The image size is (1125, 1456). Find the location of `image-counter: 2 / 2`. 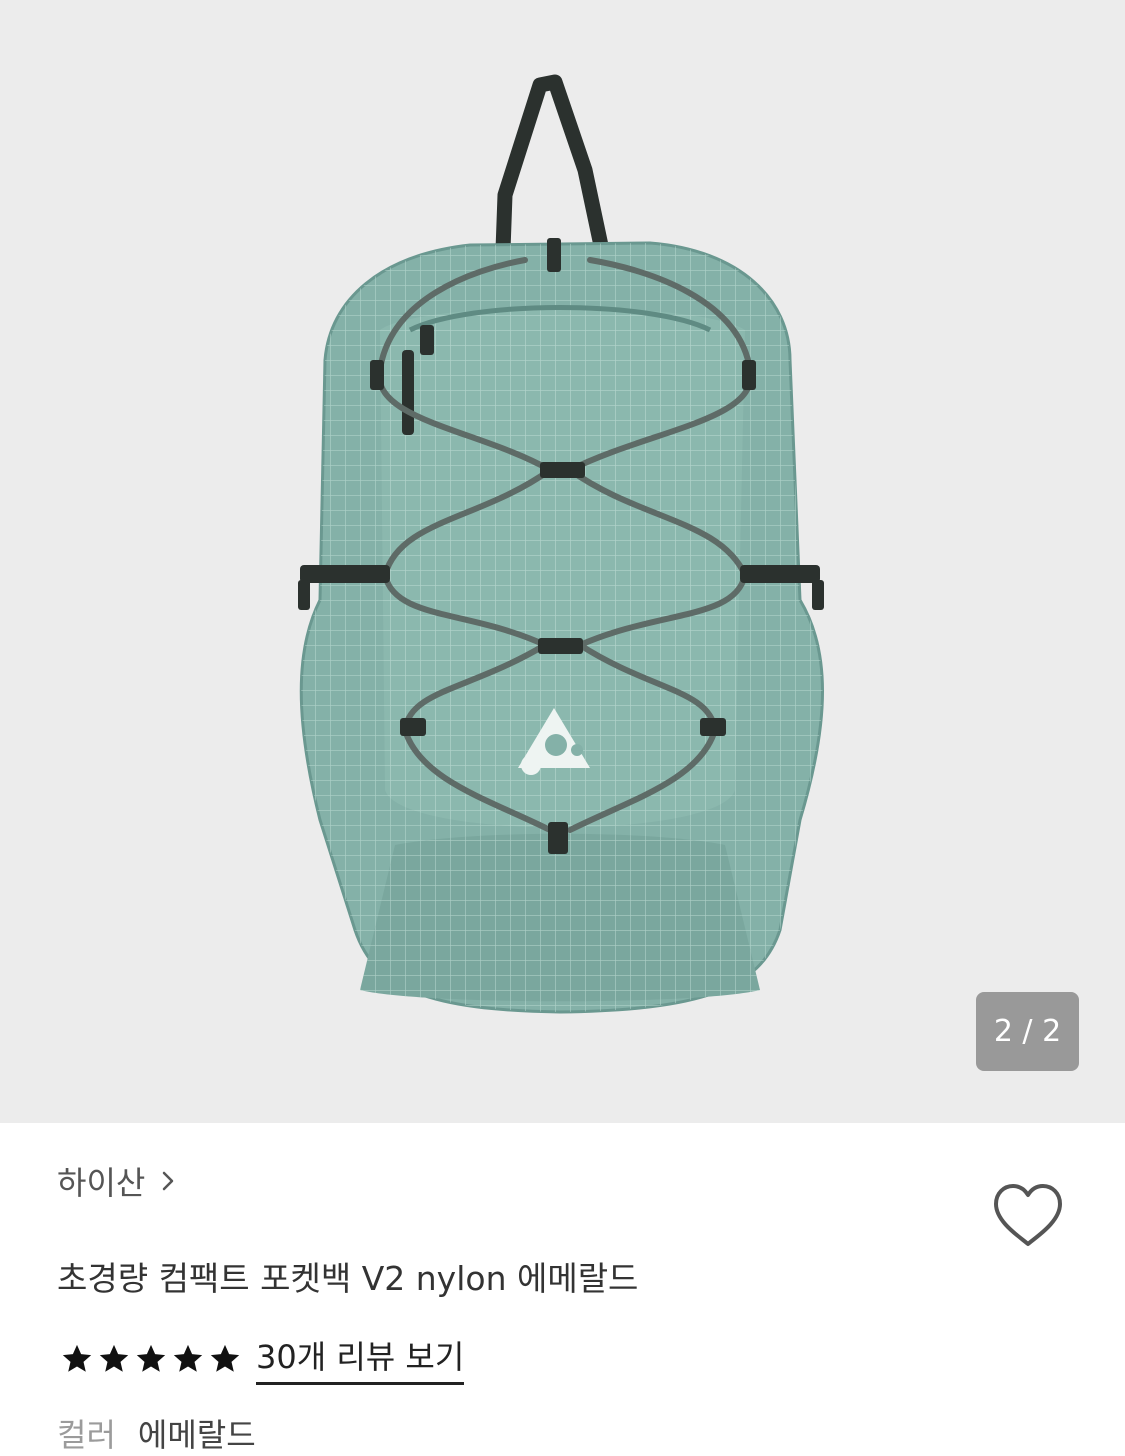

image-counter: 2 / 2 is located at coordinates (1027, 1031).